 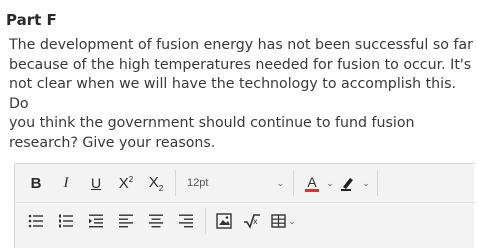 I want to click on font-size-select: 12pt ⌄, so click(x=235, y=183).